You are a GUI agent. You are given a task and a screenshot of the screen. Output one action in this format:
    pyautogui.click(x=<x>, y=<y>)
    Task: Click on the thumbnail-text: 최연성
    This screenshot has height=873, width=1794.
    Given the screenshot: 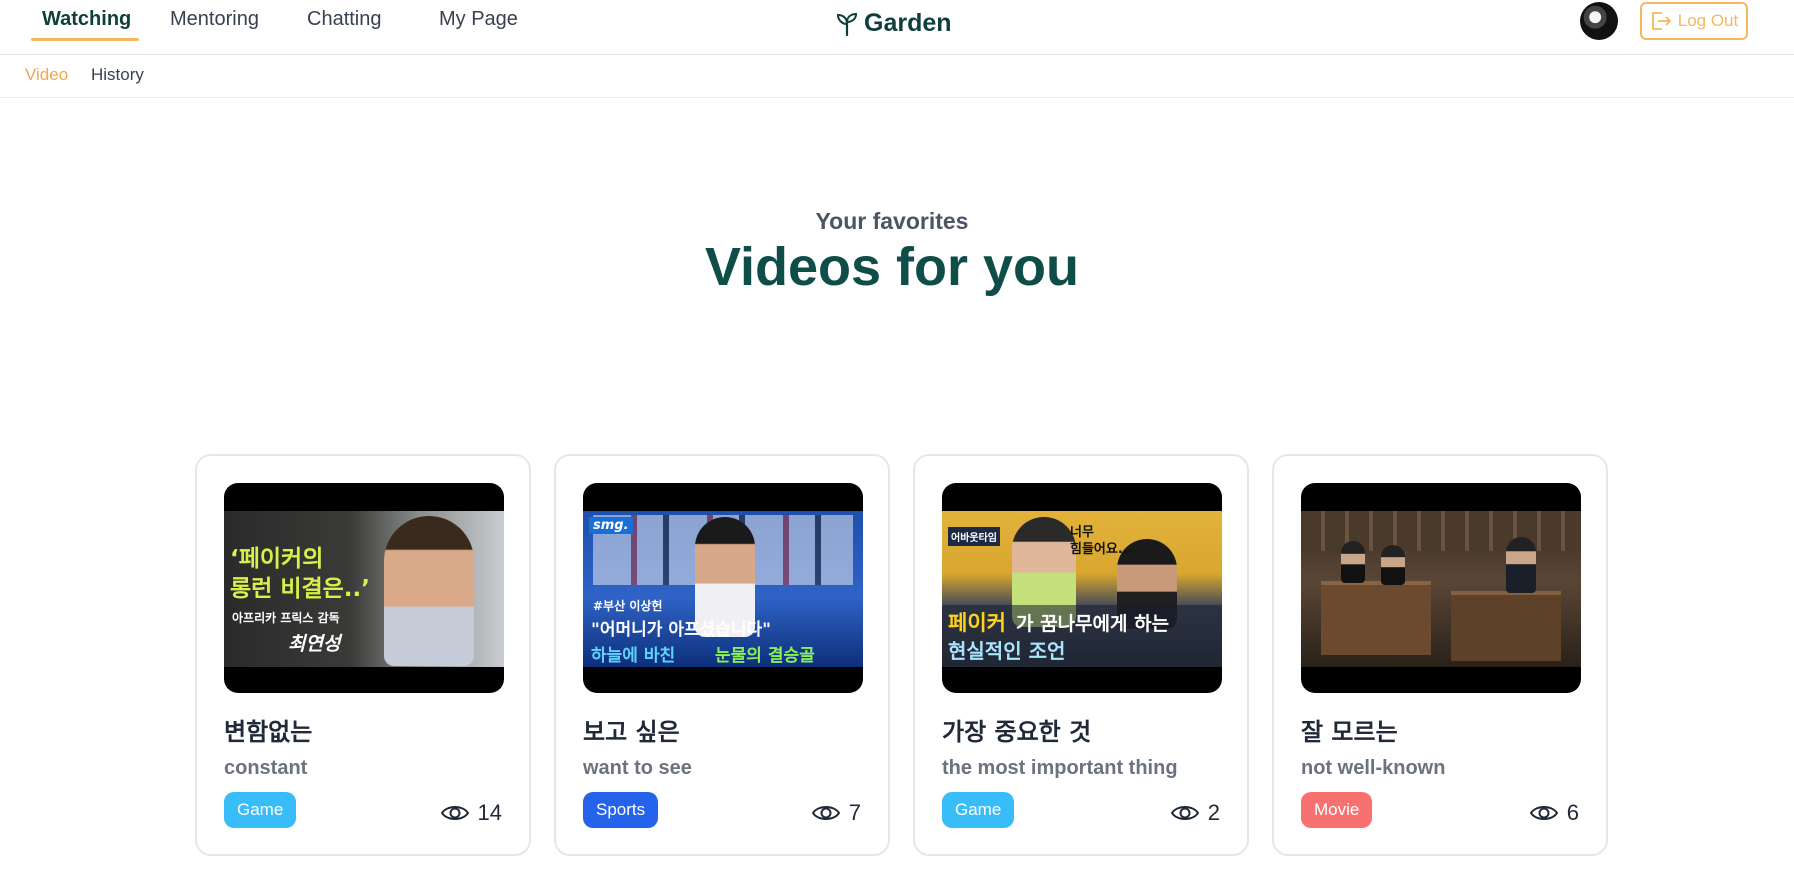 What is the action you would take?
    pyautogui.click(x=314, y=644)
    